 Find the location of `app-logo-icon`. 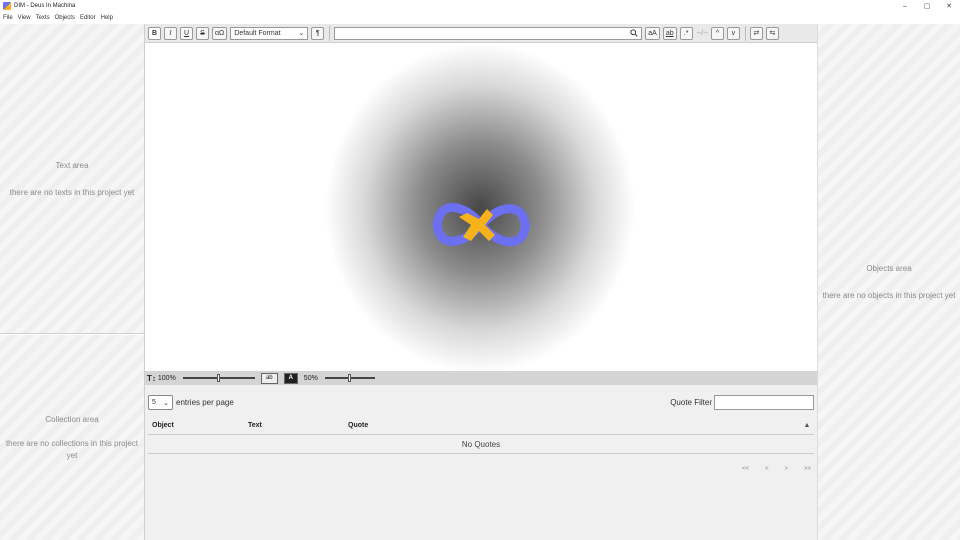

app-logo-icon is located at coordinates (7, 6).